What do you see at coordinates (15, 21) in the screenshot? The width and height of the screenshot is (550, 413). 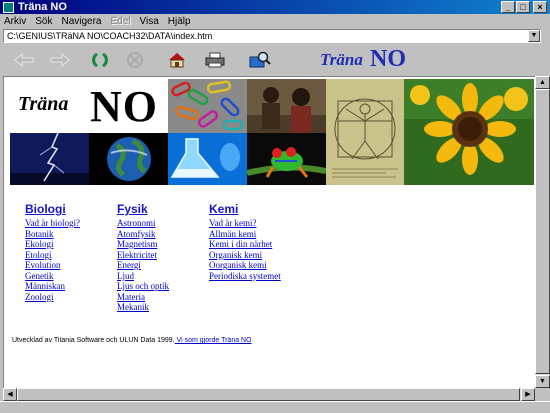 I see `menu-arkiv: Arkiv` at bounding box center [15, 21].